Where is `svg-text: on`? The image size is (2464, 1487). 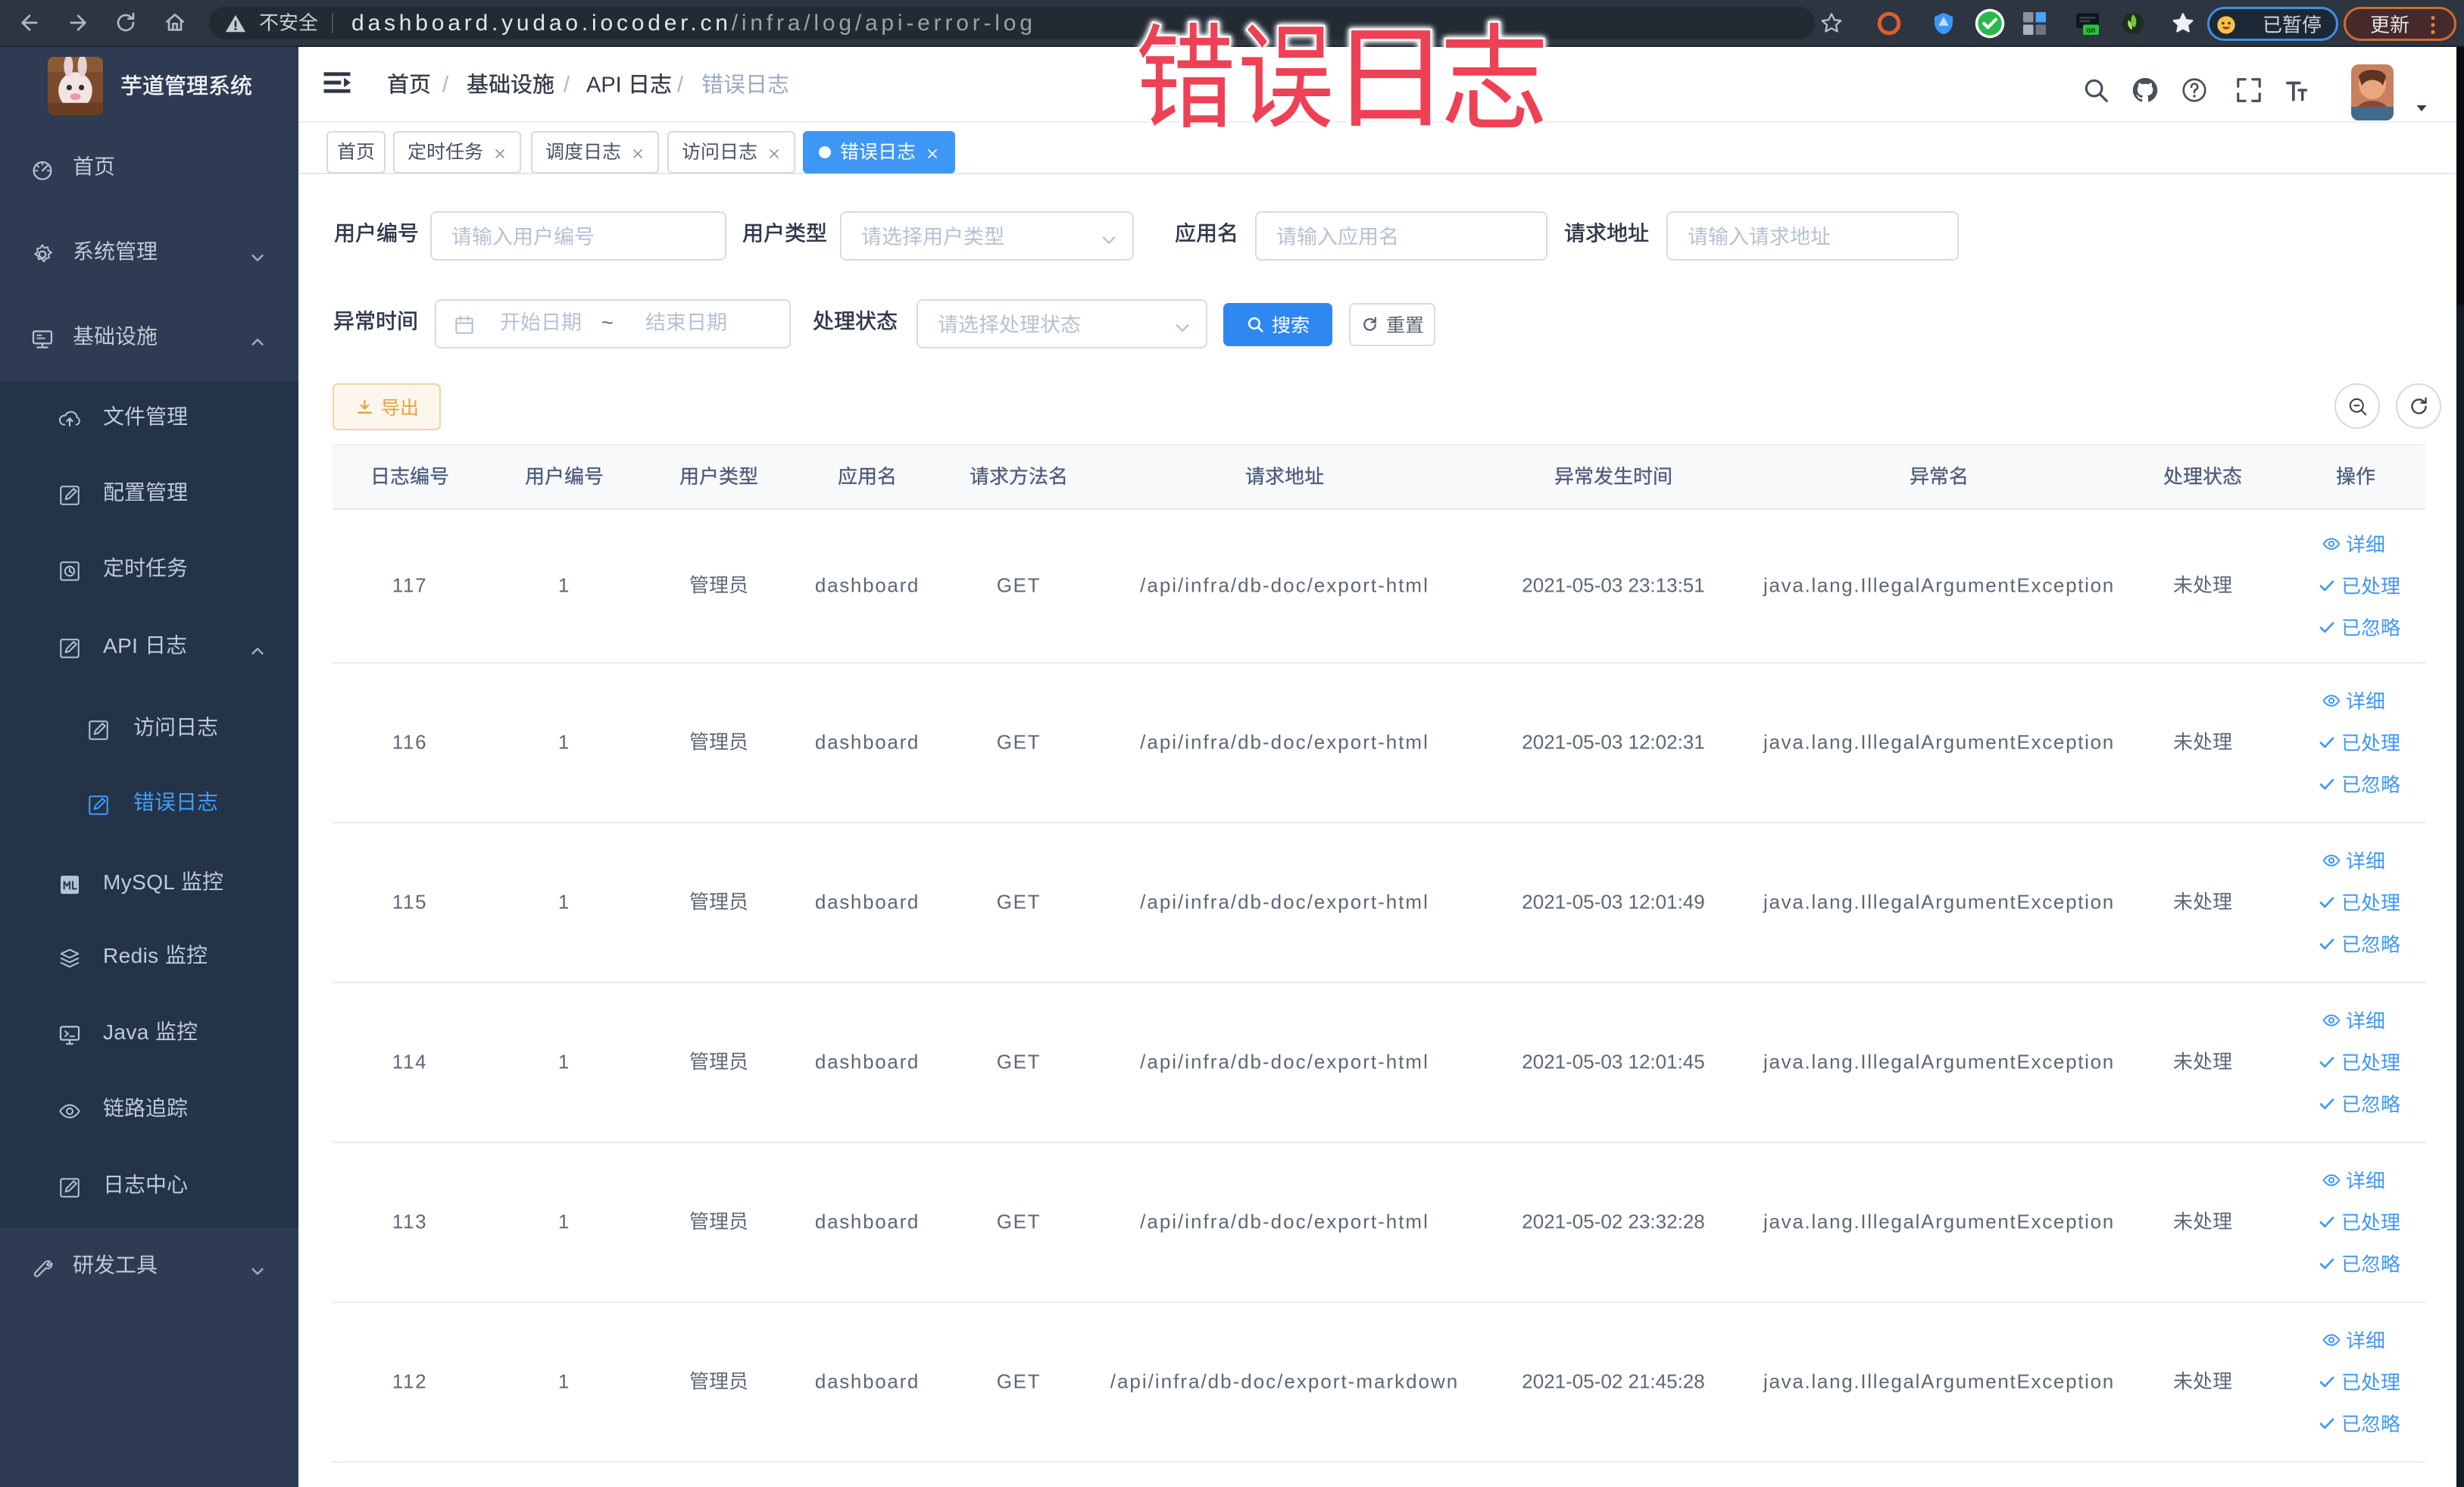 svg-text: on is located at coordinates (2091, 31).